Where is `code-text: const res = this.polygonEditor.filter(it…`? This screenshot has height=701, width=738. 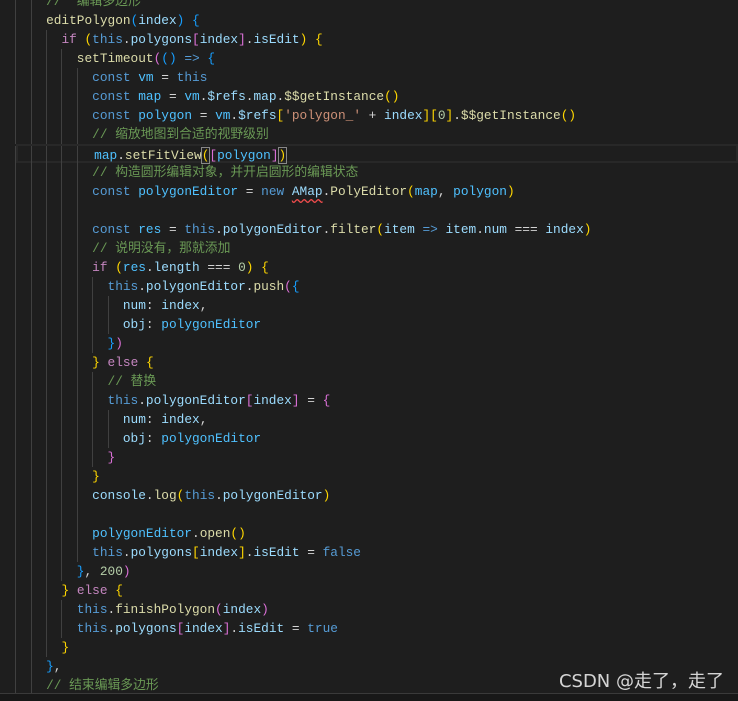 code-text: const res = this.polygonEditor.filter(it… is located at coordinates (295, 229).